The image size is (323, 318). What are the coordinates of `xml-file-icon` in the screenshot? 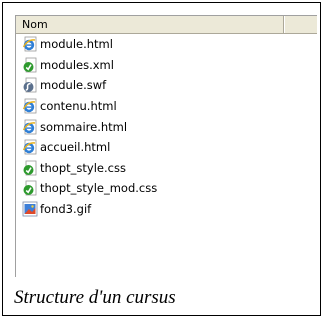 It's located at (30, 65).